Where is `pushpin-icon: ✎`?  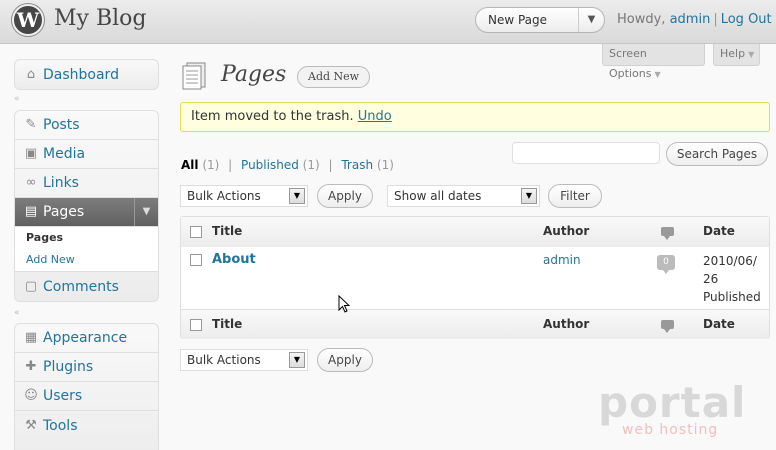
pushpin-icon: ✎ is located at coordinates (31, 124).